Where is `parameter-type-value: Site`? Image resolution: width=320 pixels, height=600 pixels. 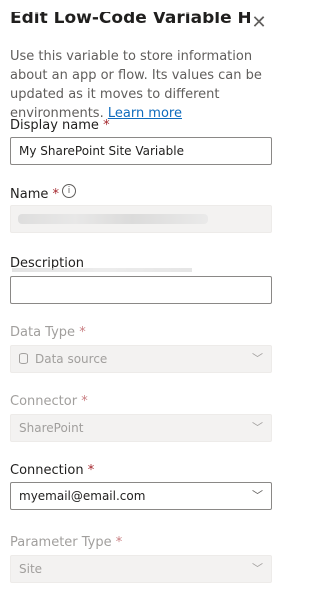 parameter-type-value: Site is located at coordinates (31, 569).